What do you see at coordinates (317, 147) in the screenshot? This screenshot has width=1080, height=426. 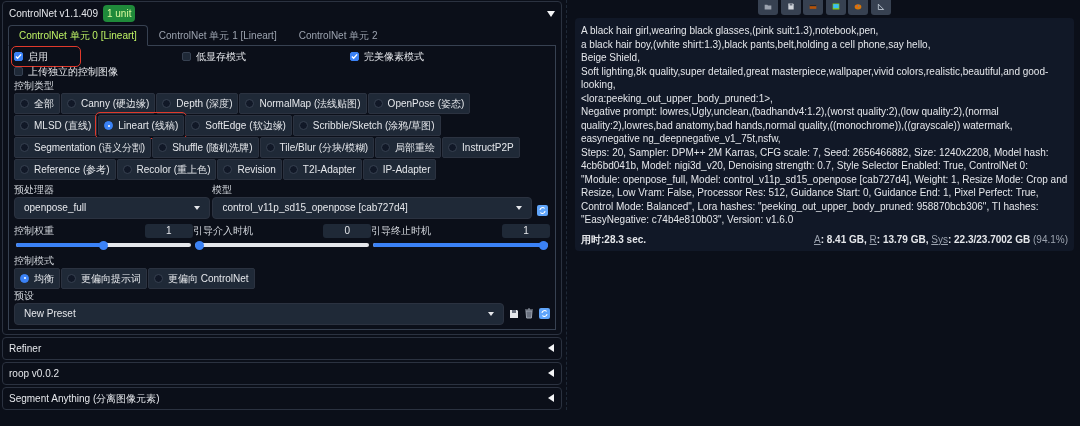 I see `radio-option: Tile/Blur (分块/模糊)` at bounding box center [317, 147].